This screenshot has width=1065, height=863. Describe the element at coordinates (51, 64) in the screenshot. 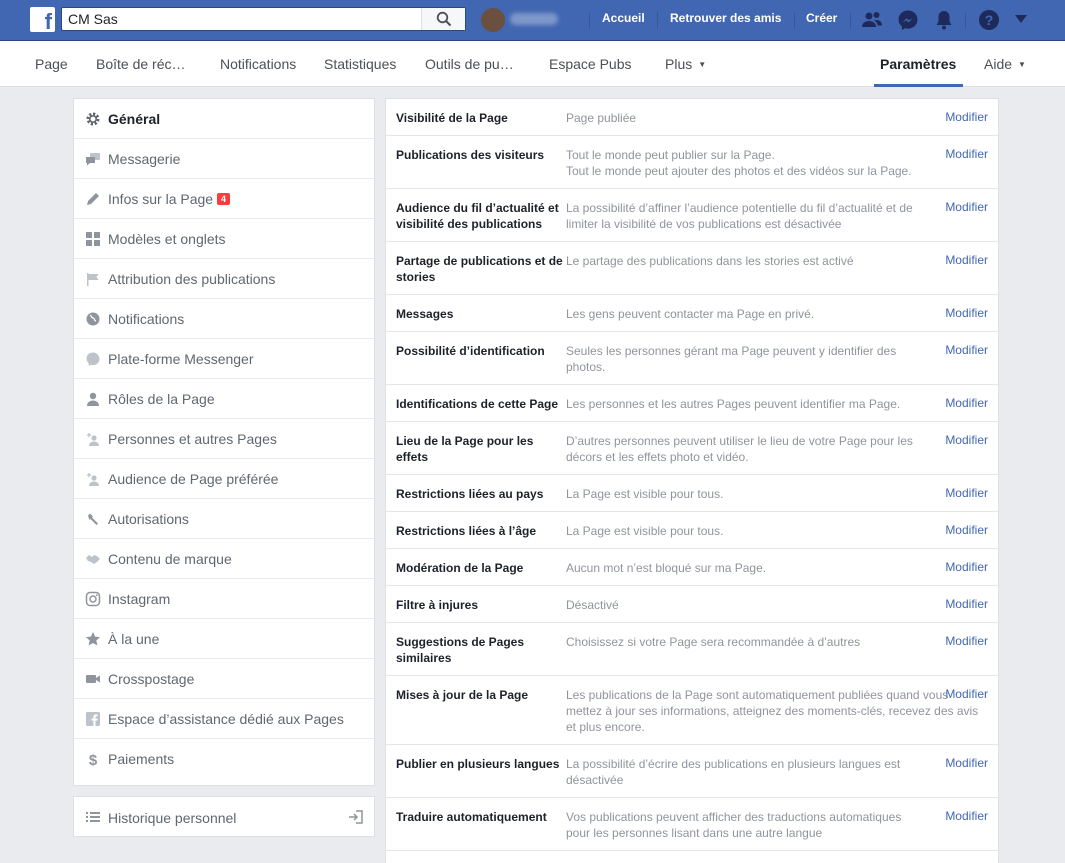

I see `tab-page: Page` at that location.